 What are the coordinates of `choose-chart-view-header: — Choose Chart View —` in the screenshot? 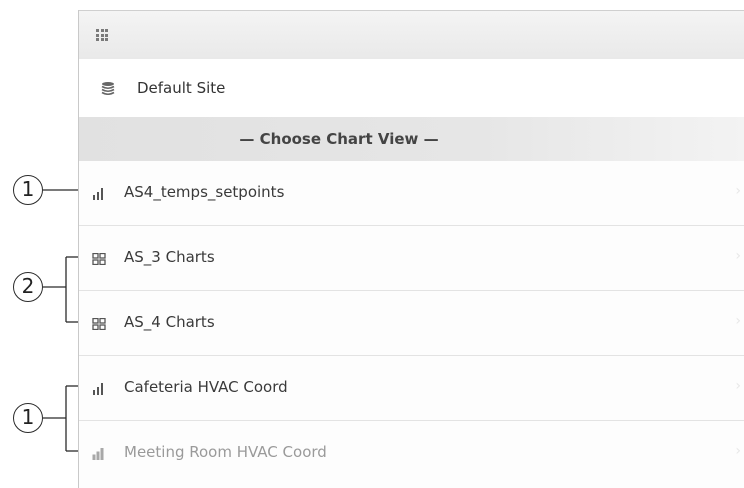 It's located at (411, 139).